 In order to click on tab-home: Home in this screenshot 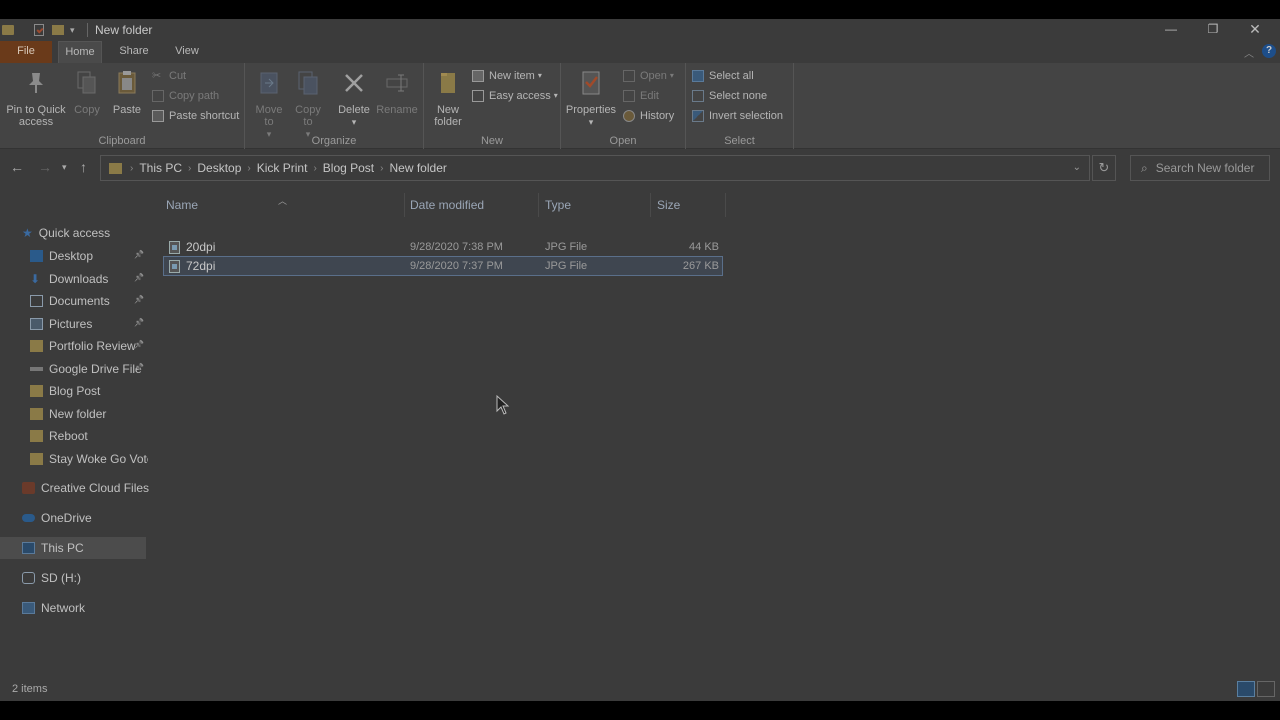, I will do `click(80, 52)`.